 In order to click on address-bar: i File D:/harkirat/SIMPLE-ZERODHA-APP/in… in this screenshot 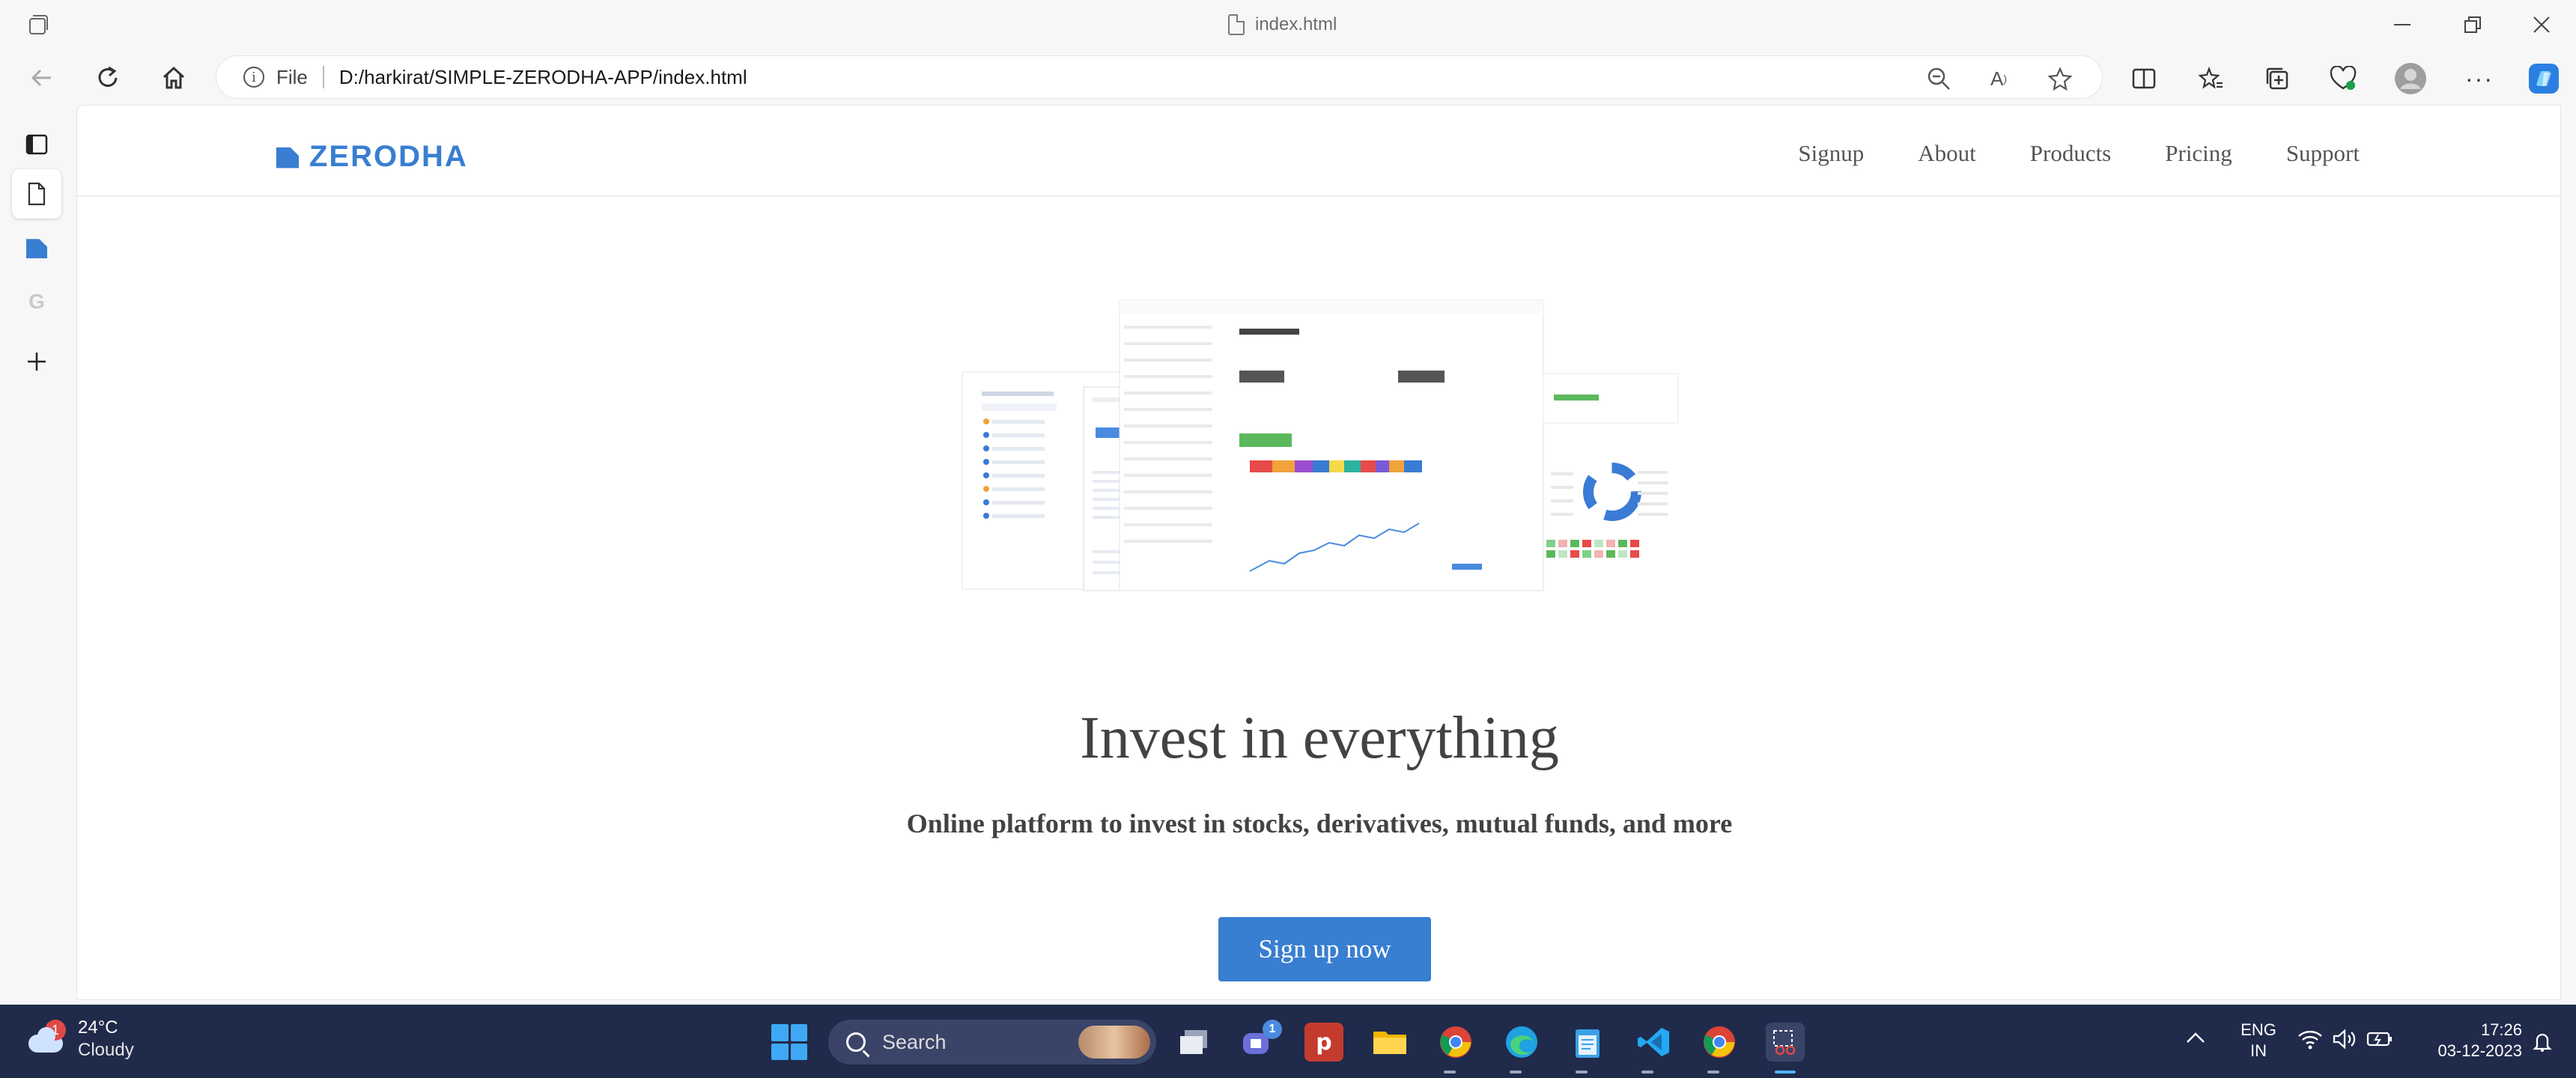, I will do `click(1159, 77)`.